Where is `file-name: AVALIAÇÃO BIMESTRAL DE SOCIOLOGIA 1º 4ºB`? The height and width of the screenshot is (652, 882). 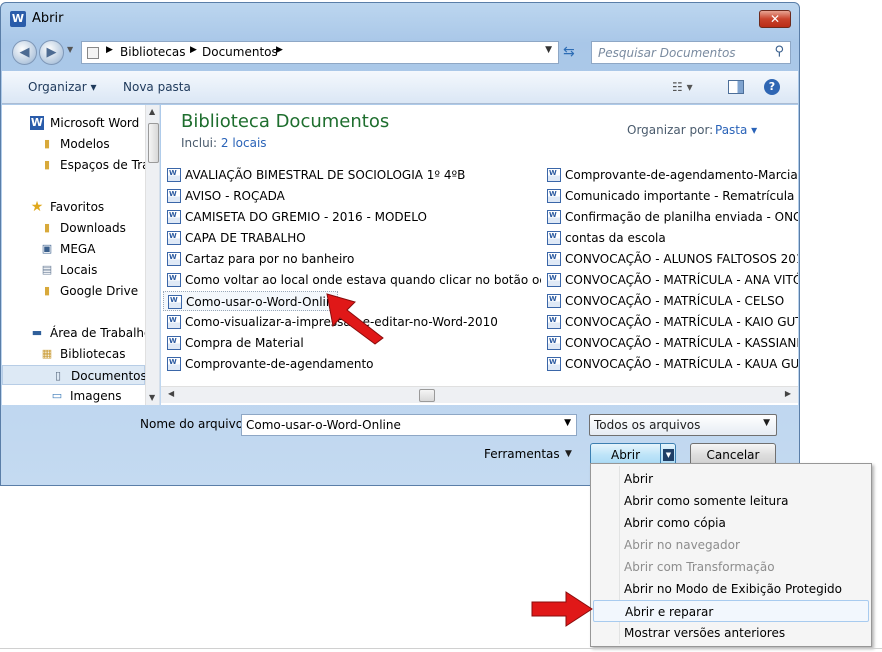 file-name: AVALIAÇÃO BIMESTRAL DE SOCIOLOGIA 1º 4ºB is located at coordinates (325, 175).